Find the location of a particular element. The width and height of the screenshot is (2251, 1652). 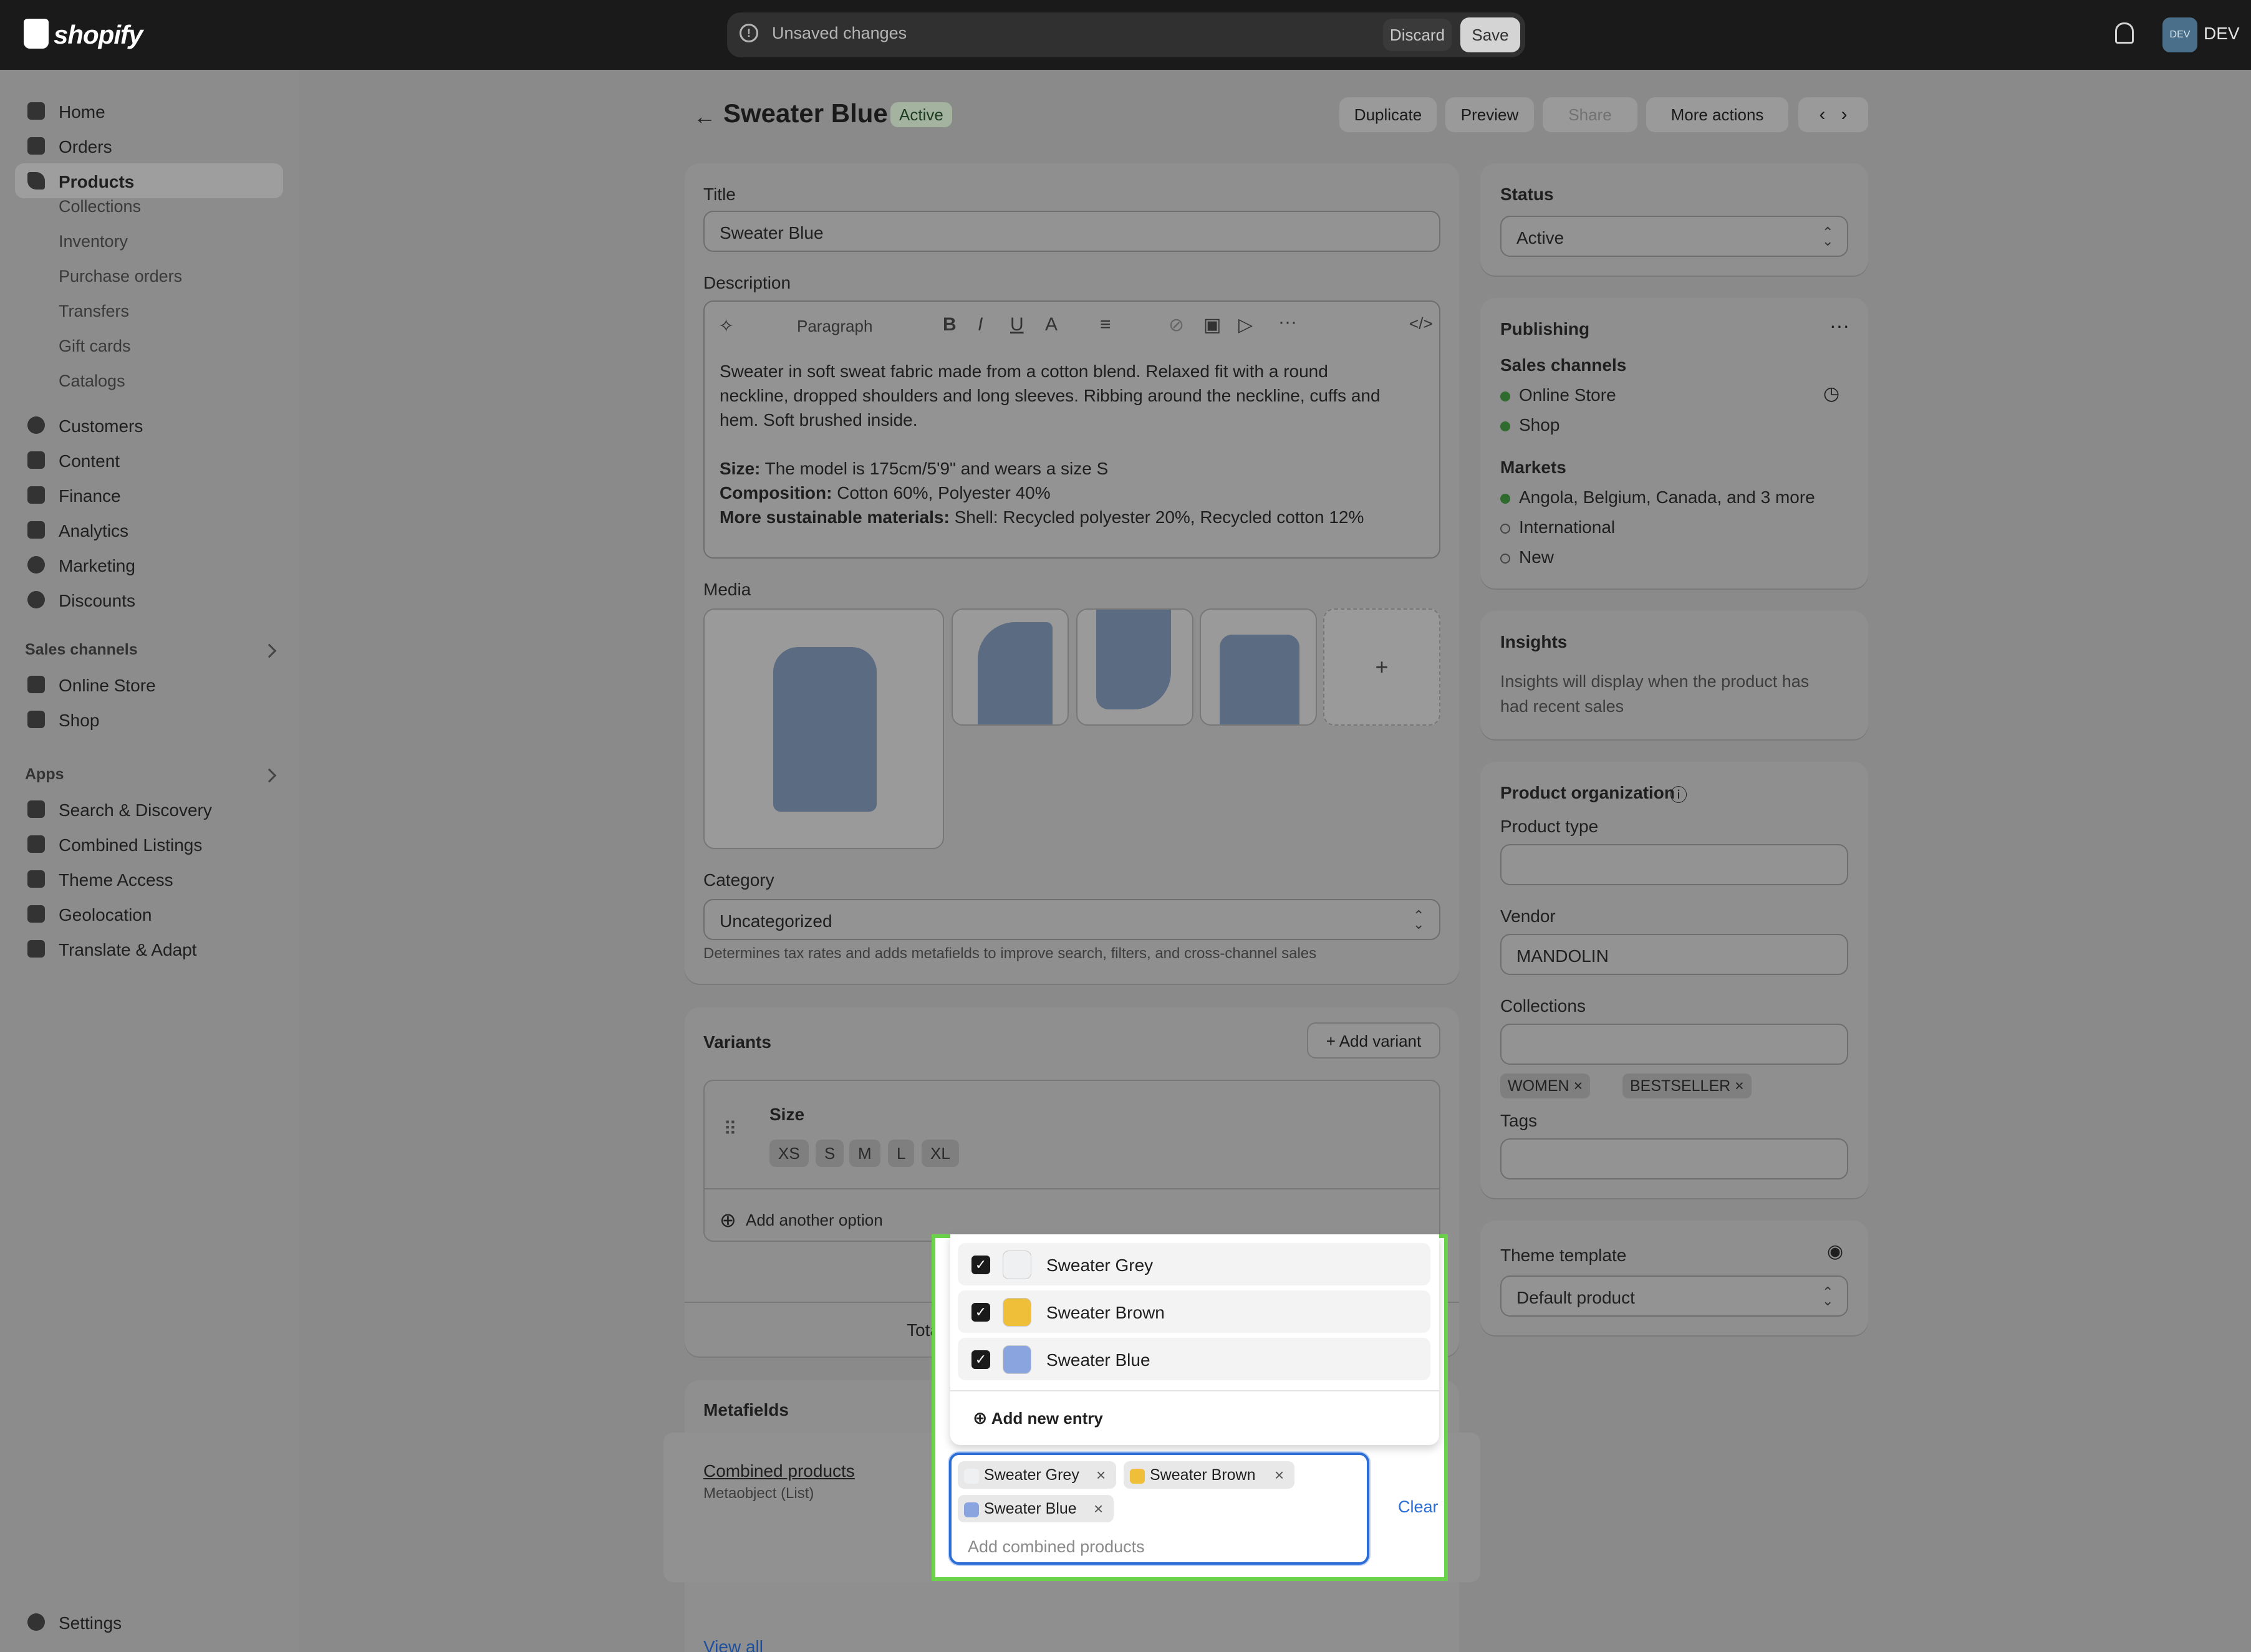

content-icon is located at coordinates (36, 460).